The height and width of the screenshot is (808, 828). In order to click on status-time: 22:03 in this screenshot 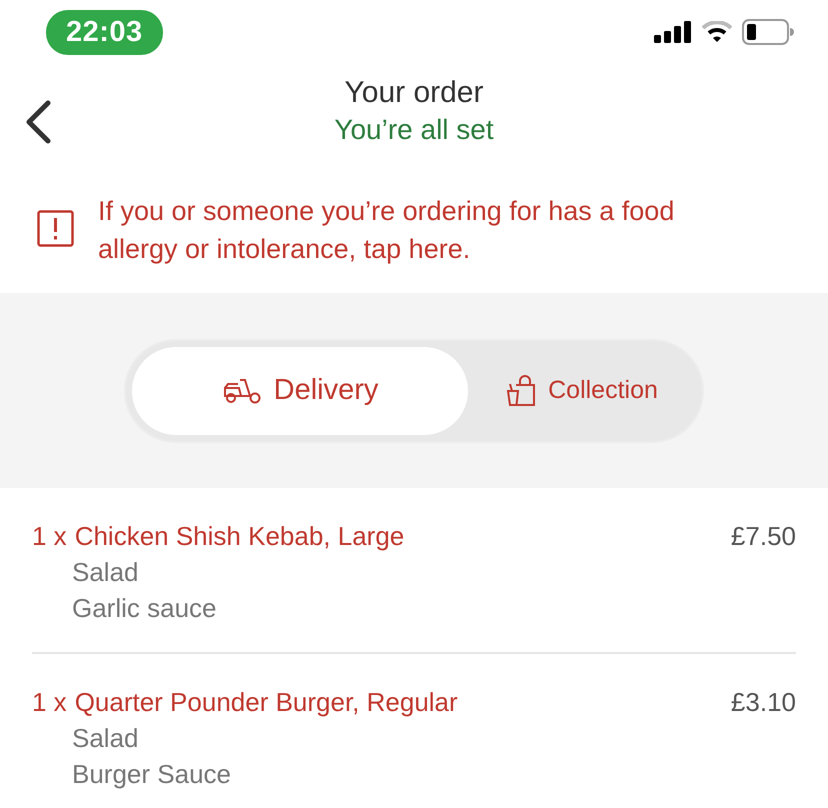, I will do `click(104, 32)`.